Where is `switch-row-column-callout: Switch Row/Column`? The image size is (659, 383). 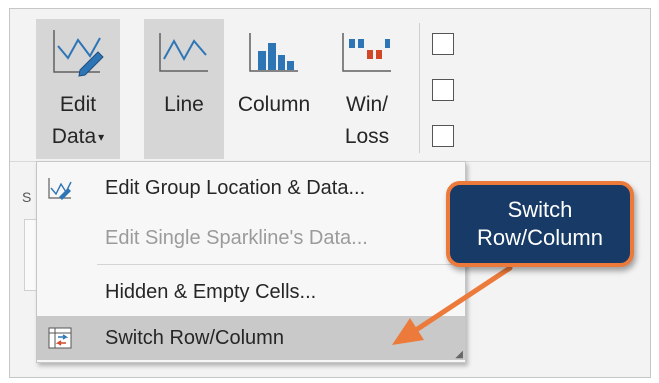 switch-row-column-callout: Switch Row/Column is located at coordinates (540, 224).